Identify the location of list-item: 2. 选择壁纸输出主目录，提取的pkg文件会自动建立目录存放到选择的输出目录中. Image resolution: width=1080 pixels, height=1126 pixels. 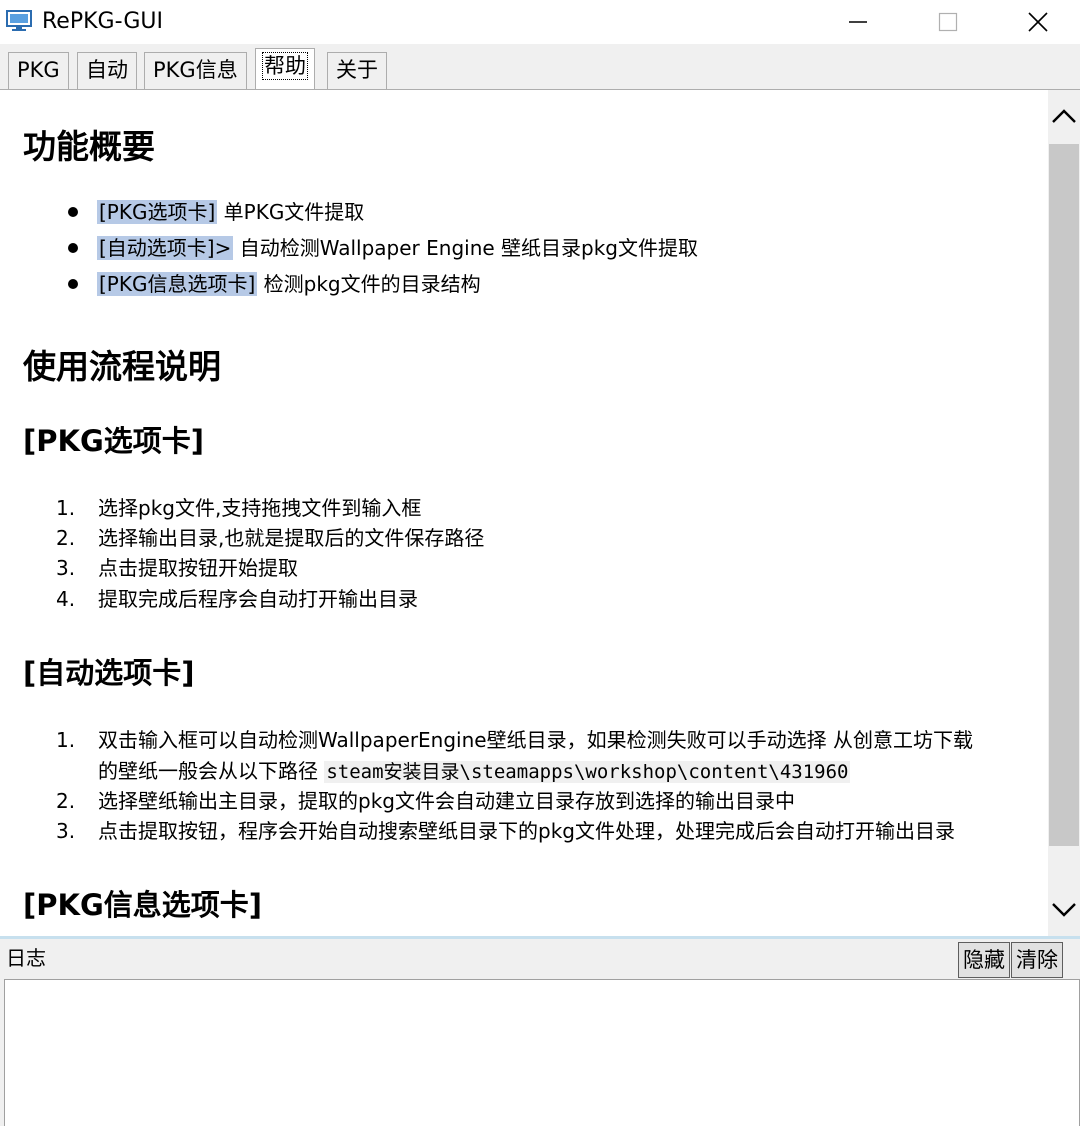
(425, 801).